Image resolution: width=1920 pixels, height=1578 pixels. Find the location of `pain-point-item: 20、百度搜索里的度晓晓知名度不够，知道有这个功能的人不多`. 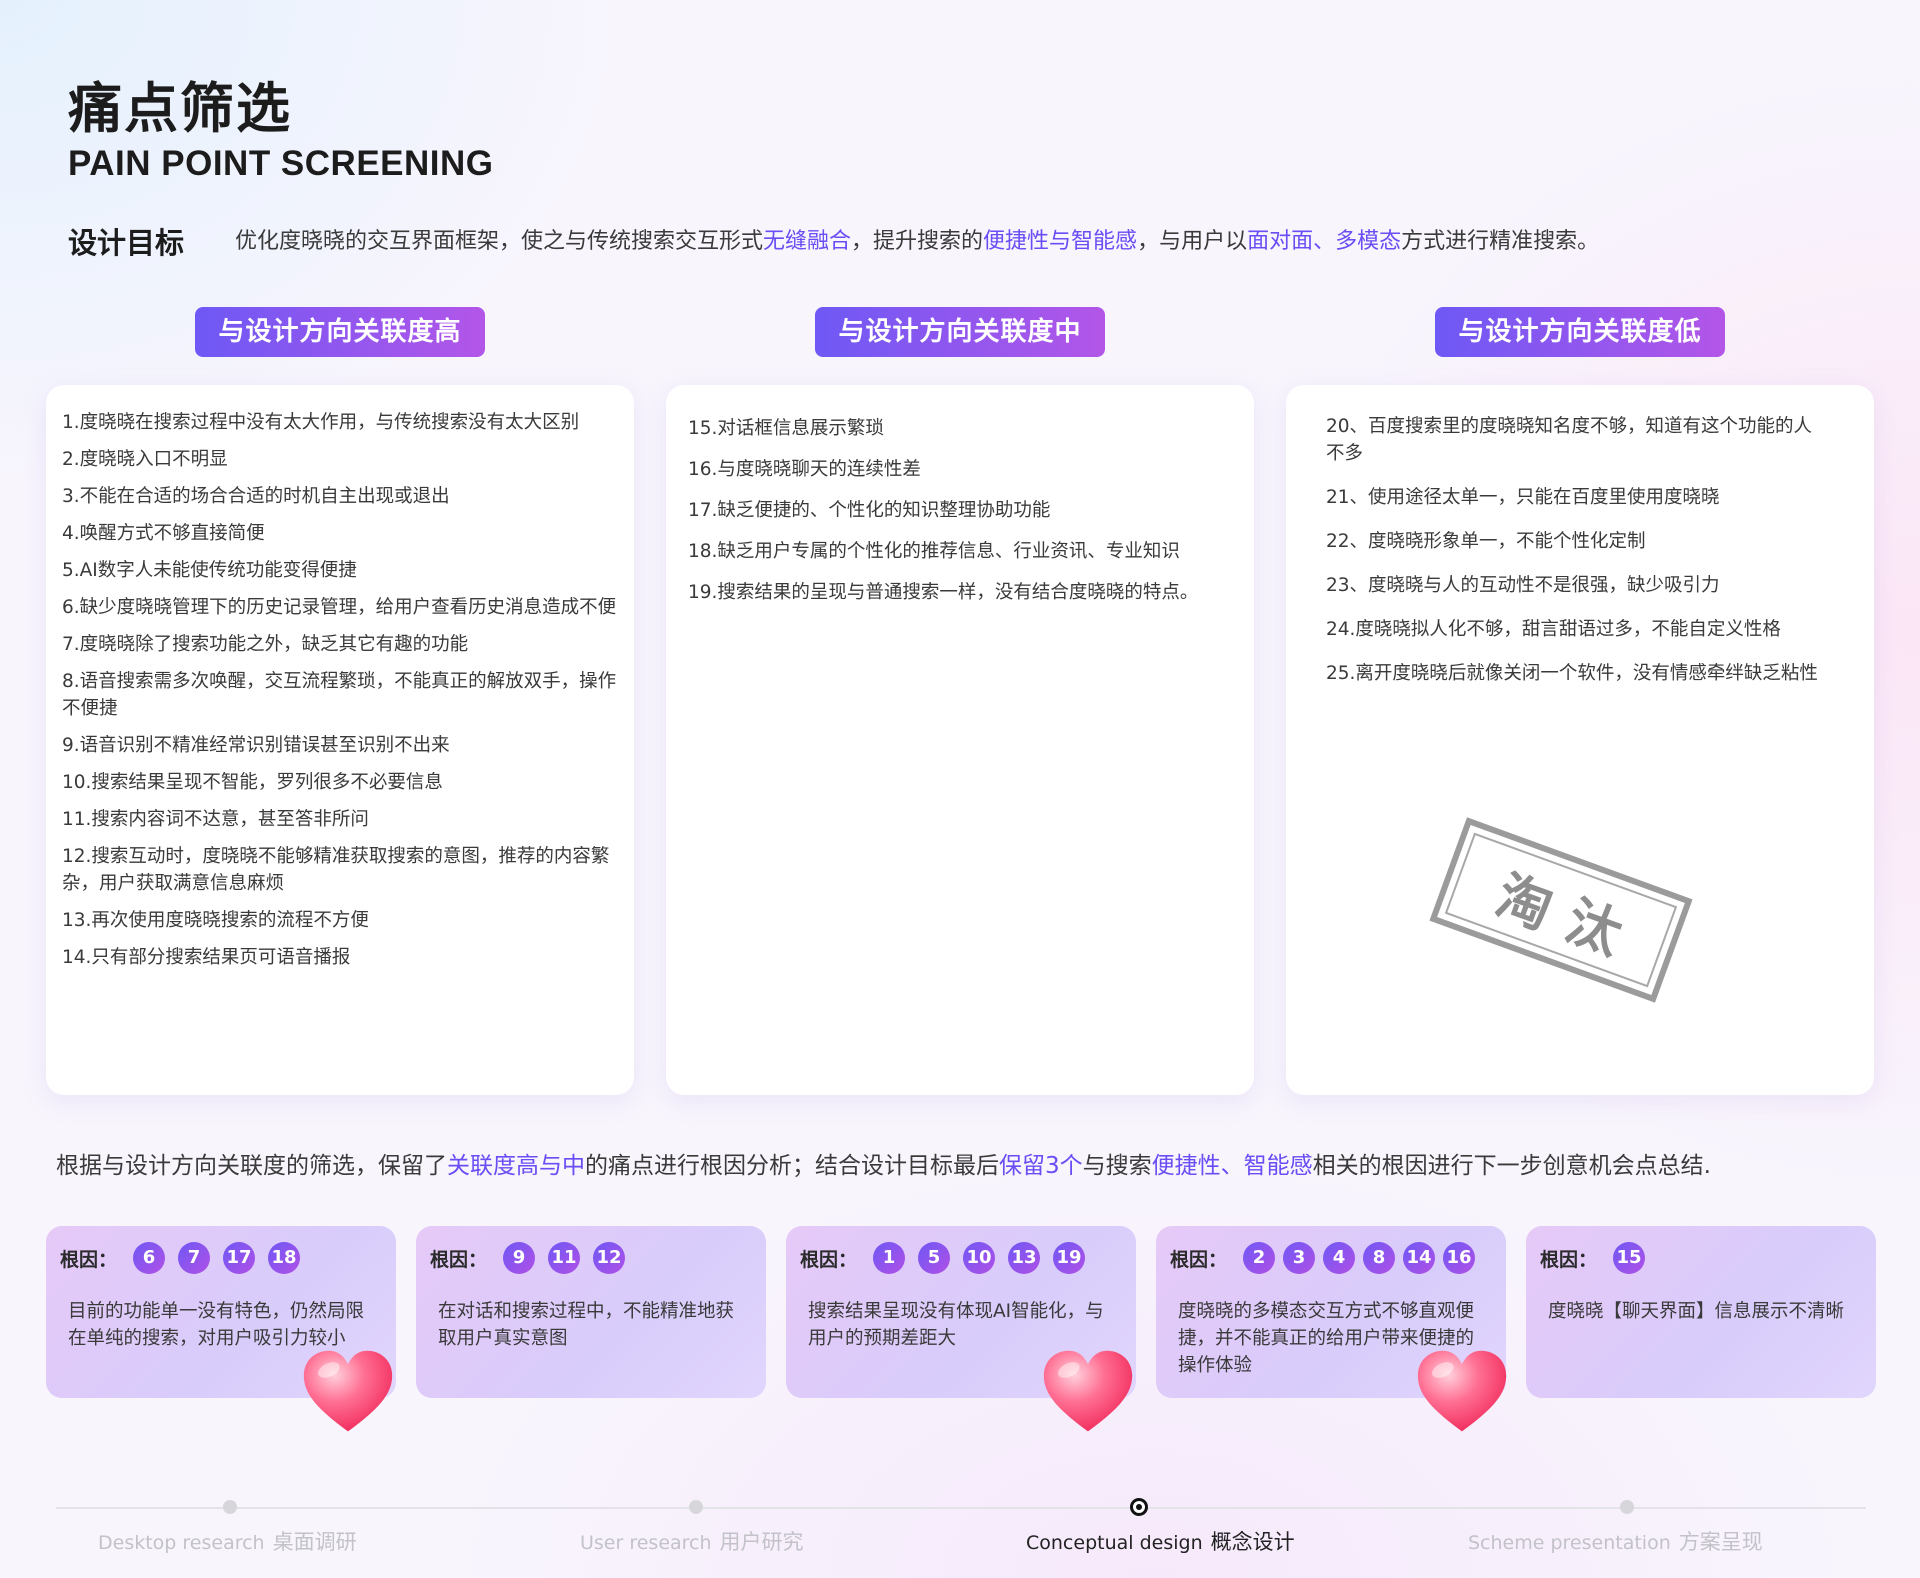

pain-point-item: 20、百度搜索里的度晓晓知名度不够，知道有这个功能的人不多 is located at coordinates (1569, 440).